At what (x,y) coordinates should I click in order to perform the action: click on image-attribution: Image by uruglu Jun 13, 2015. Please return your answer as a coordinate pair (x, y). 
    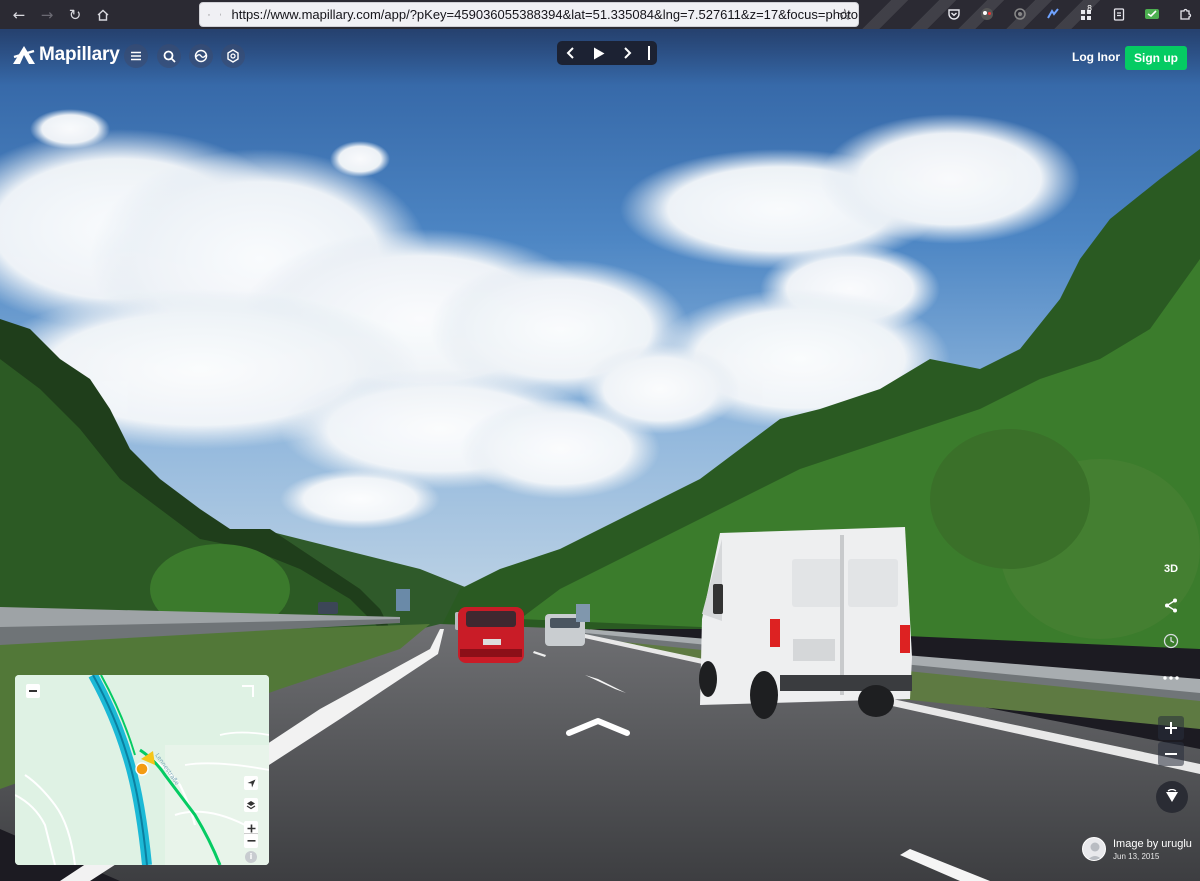
    Looking at the image, I should click on (1137, 849).